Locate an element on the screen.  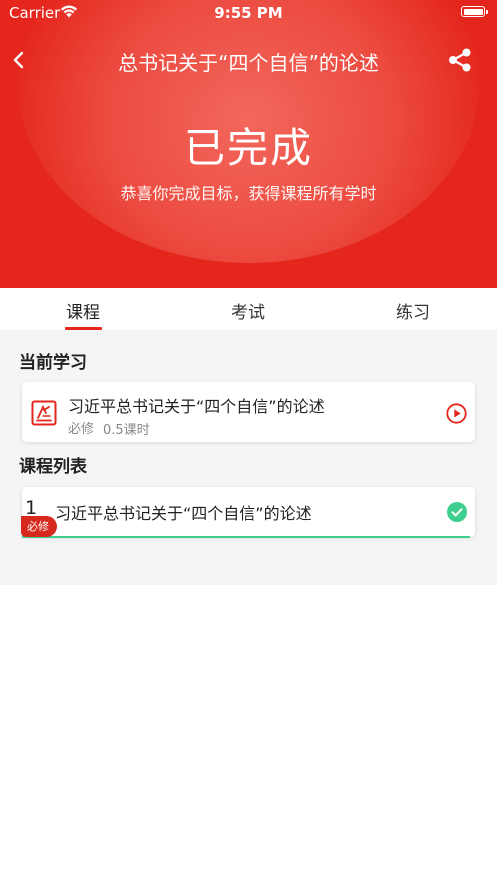
tab-exams: 考试 is located at coordinates (248, 310).